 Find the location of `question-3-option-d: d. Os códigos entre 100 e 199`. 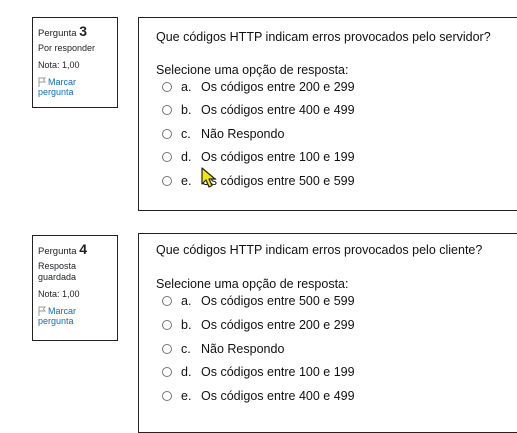

question-3-option-d: d. Os códigos entre 100 e 199 is located at coordinates (258, 157).